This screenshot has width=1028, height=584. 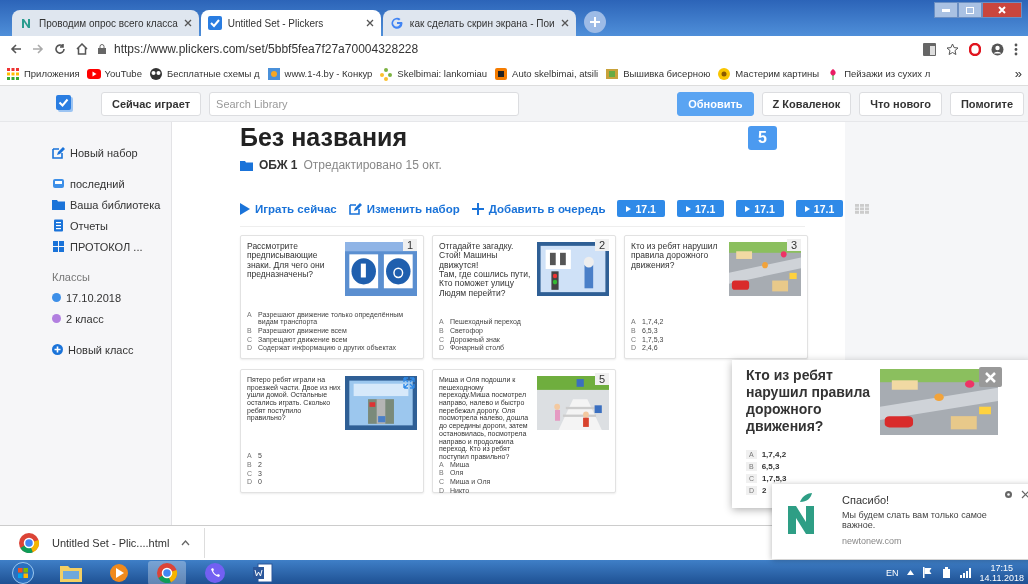 I want to click on bookmark-link: Приложения, so click(x=43, y=73).